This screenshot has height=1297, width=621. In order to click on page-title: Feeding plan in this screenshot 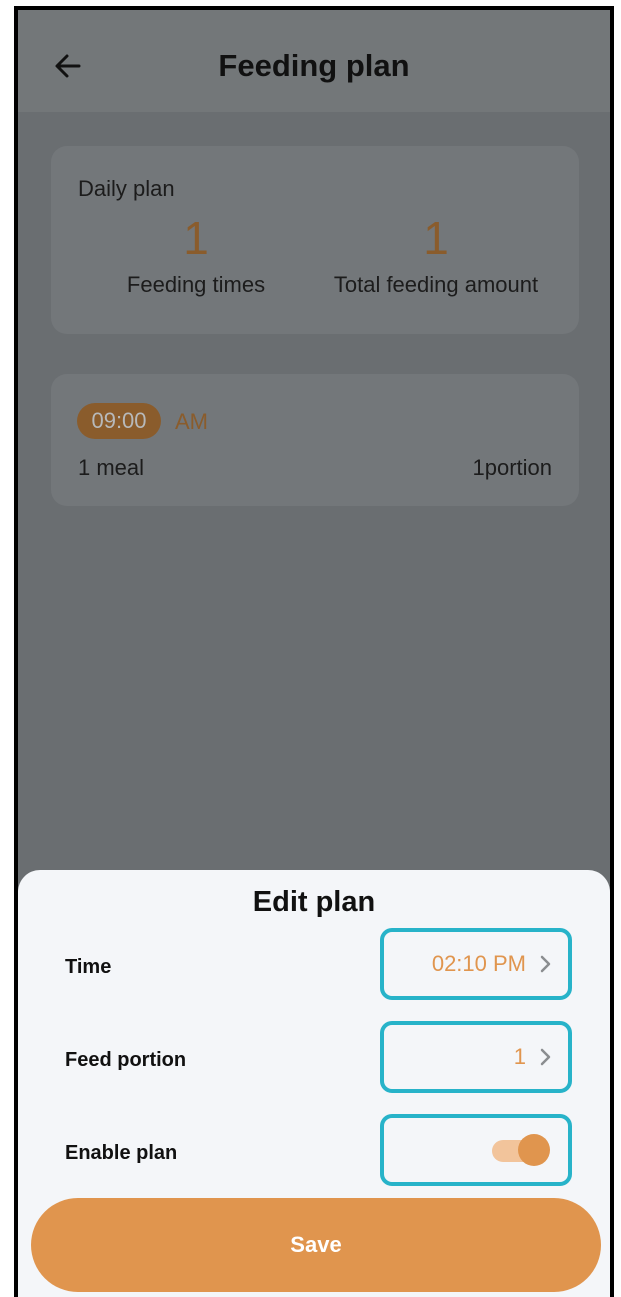, I will do `click(314, 65)`.